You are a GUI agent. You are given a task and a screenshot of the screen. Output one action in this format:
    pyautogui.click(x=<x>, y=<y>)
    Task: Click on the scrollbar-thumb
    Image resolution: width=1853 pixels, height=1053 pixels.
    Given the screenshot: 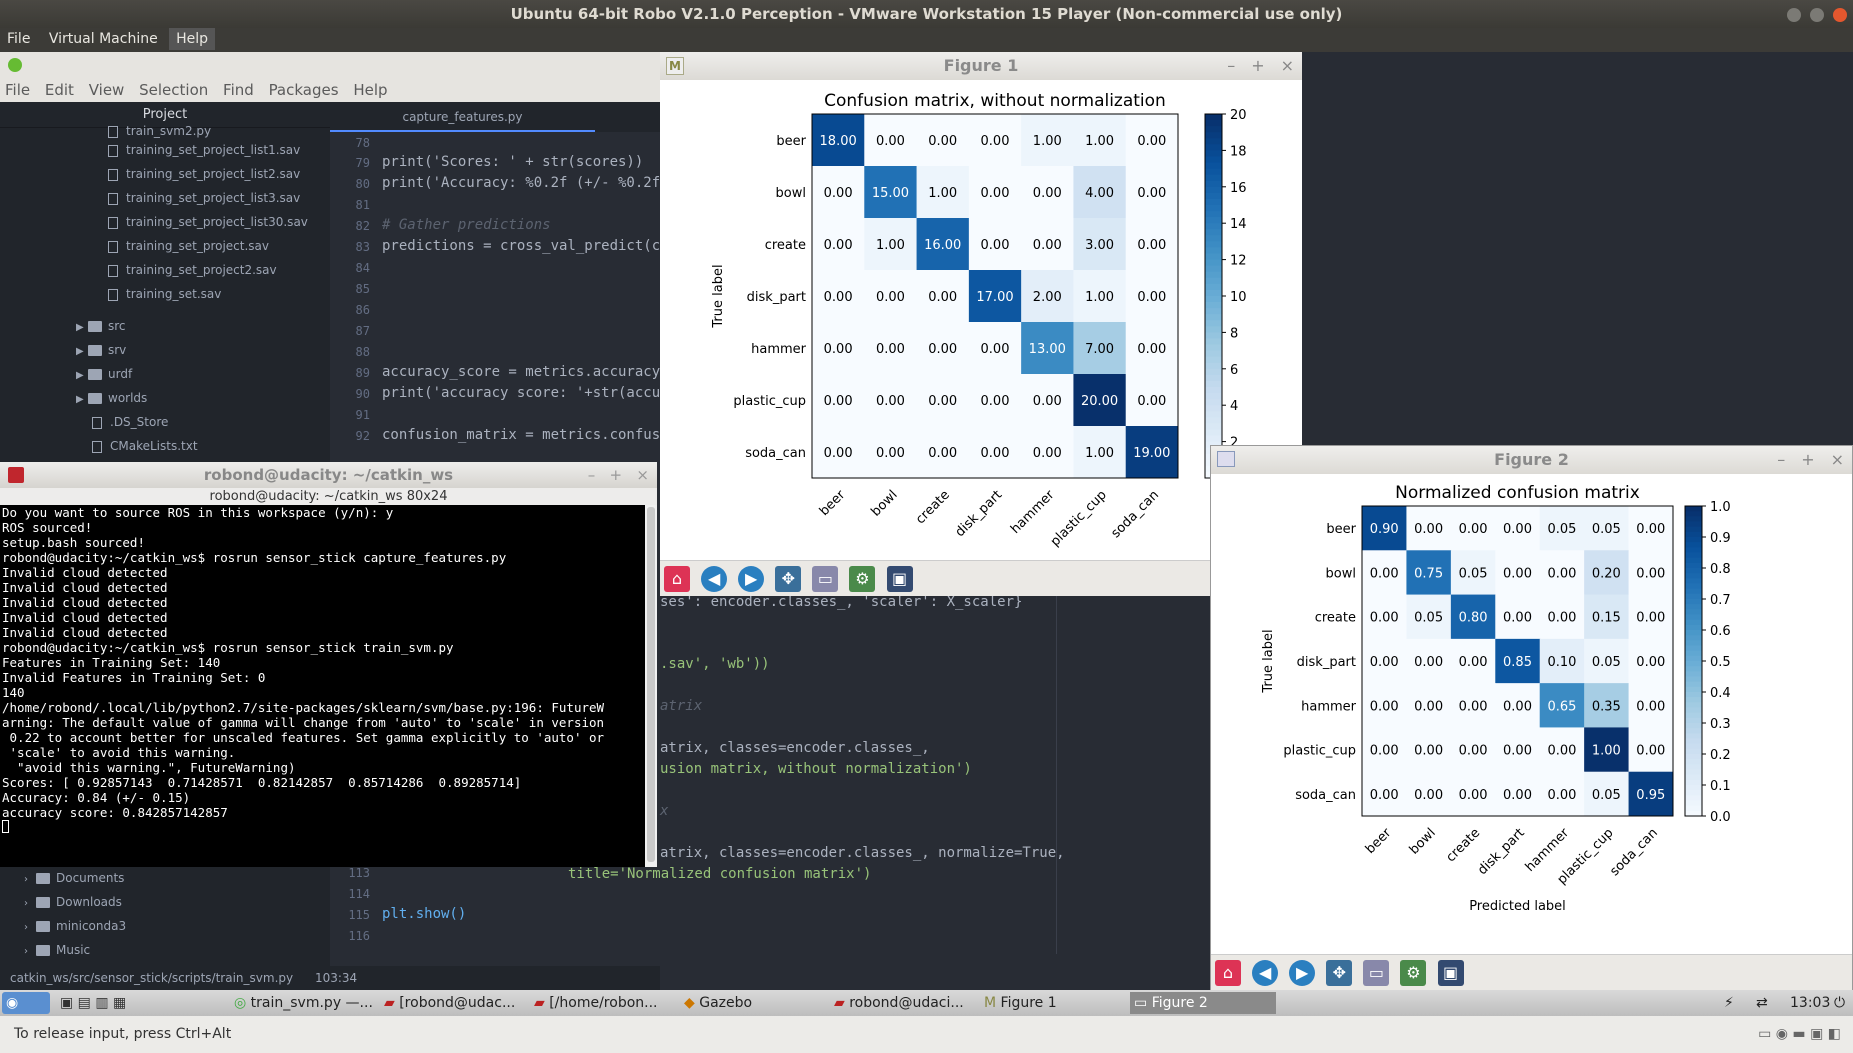 What is the action you would take?
    pyautogui.click(x=651, y=684)
    